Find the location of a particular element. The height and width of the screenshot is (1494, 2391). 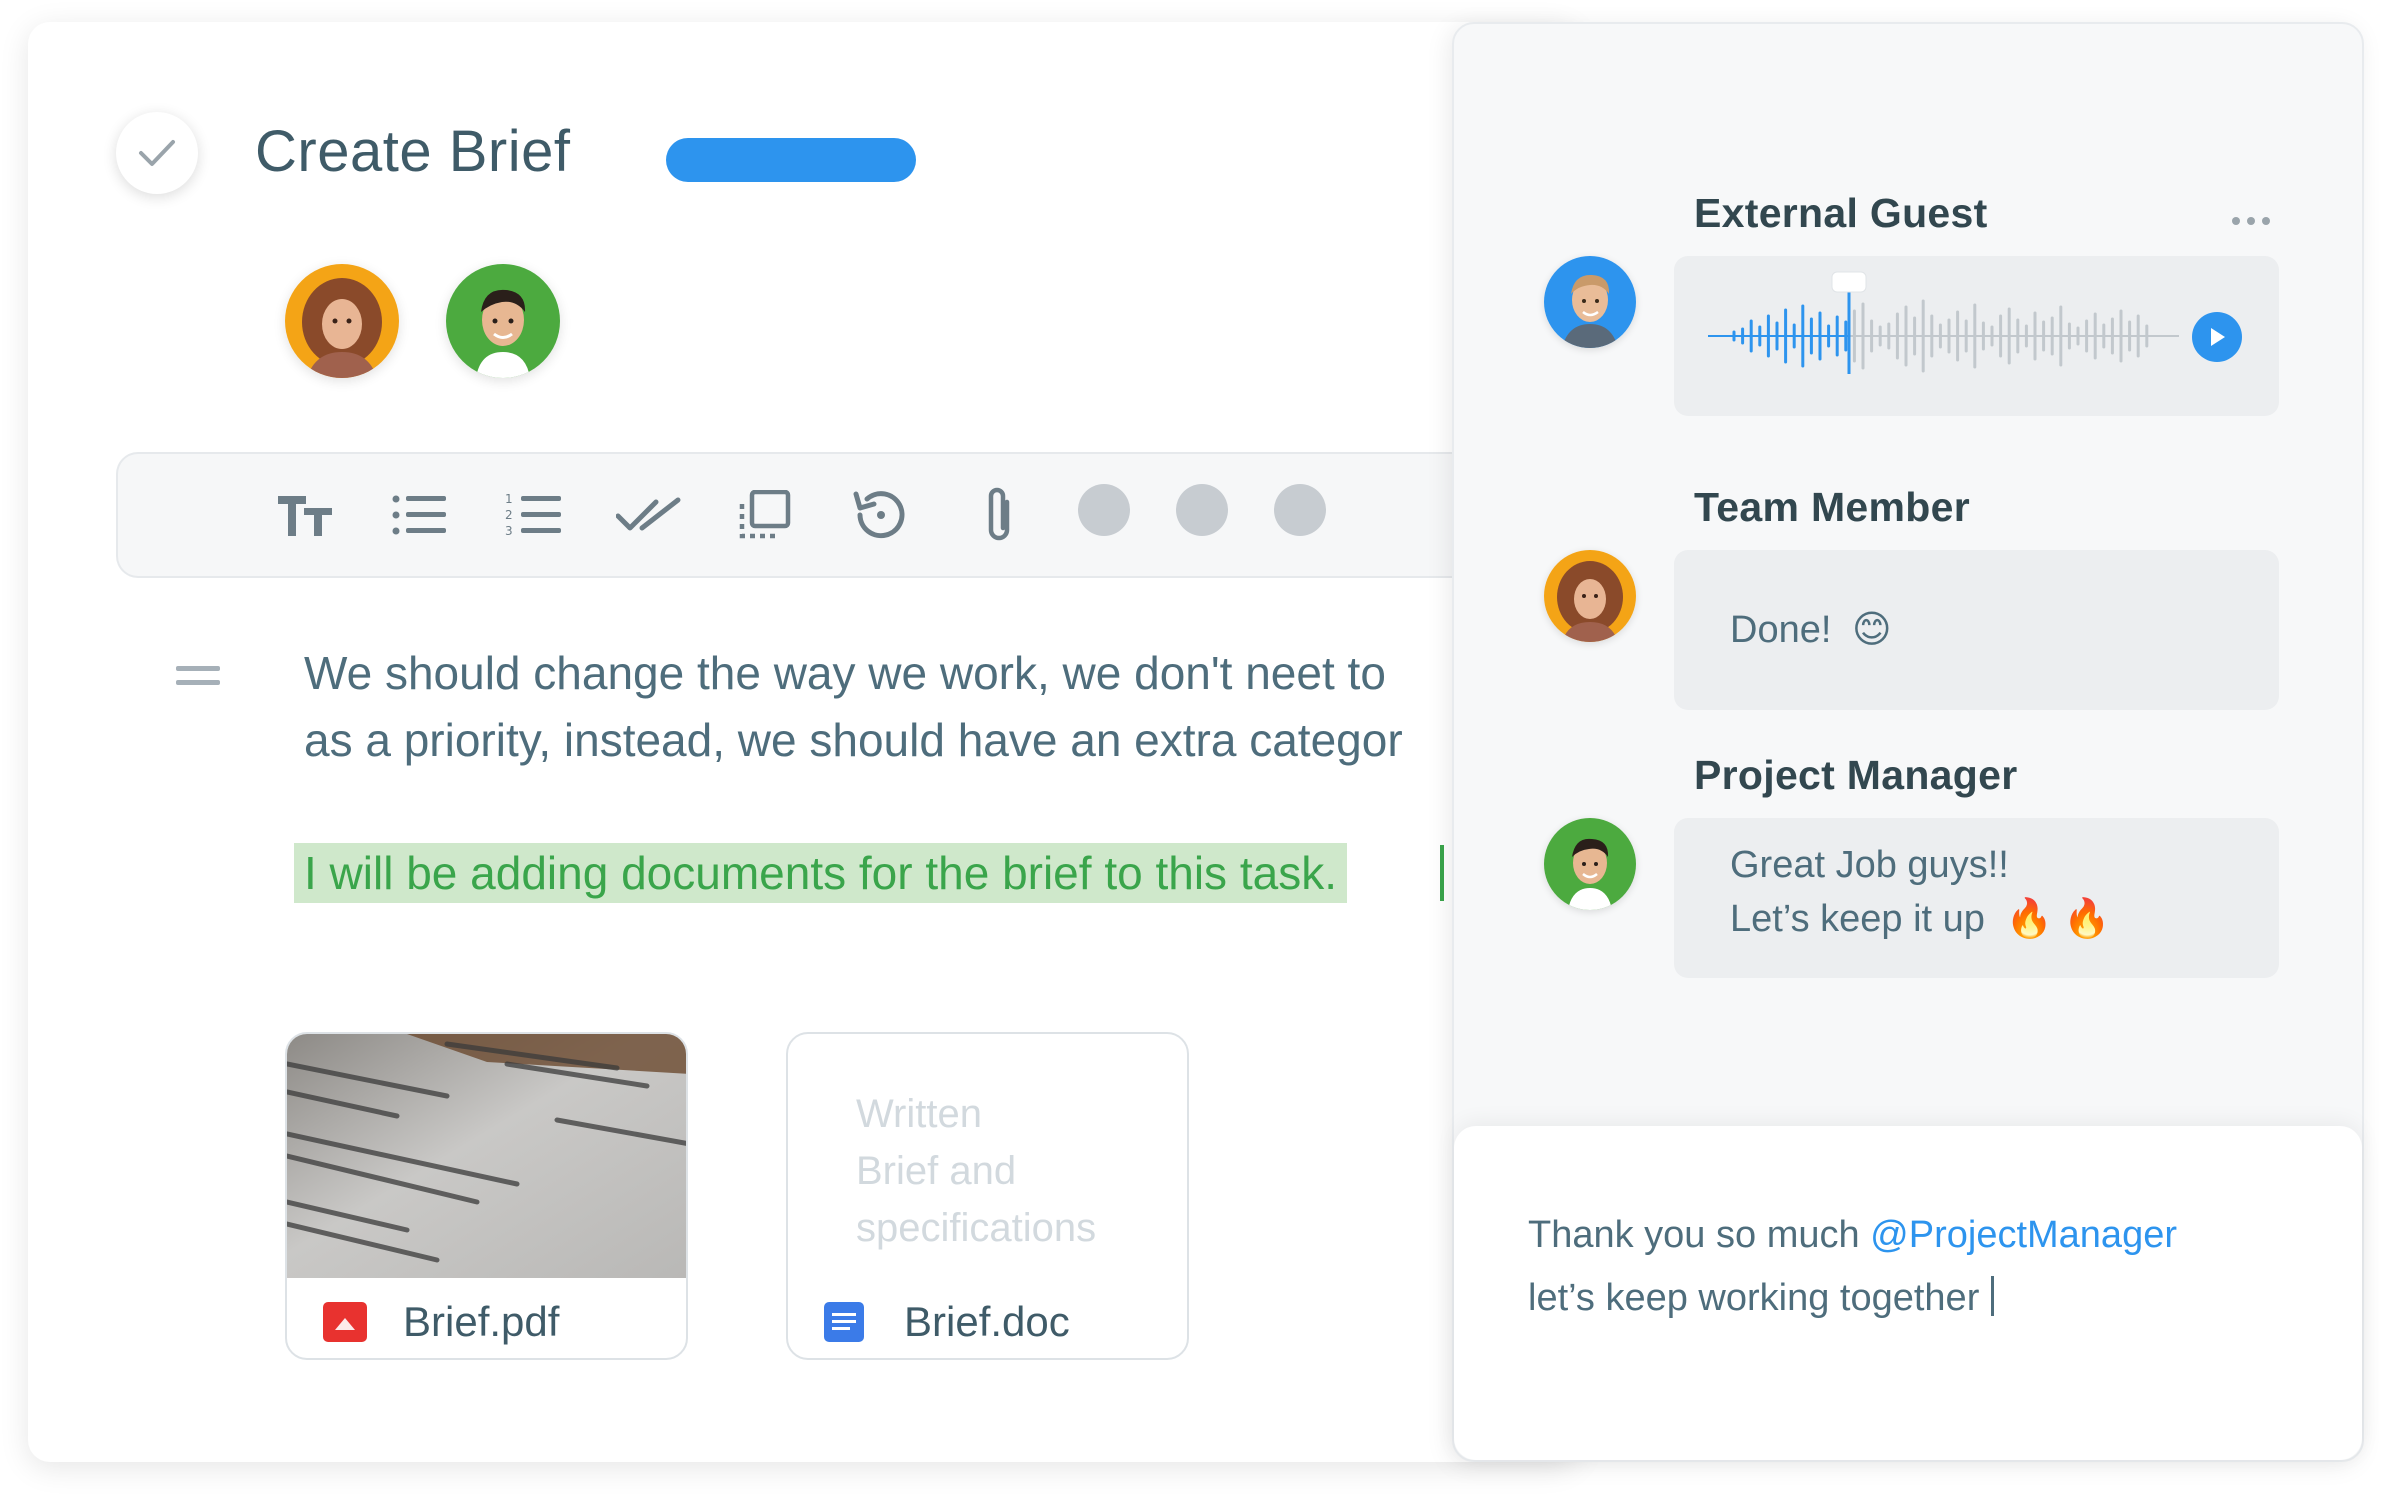

attachment-name: Brief.pdf is located at coordinates (481, 1321).